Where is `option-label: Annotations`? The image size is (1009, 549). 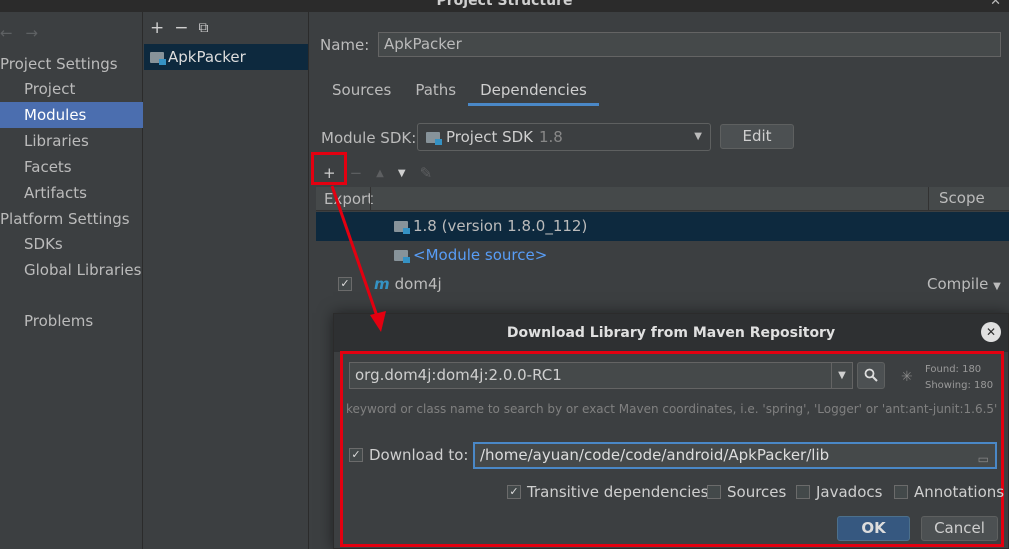 option-label: Annotations is located at coordinates (959, 492).